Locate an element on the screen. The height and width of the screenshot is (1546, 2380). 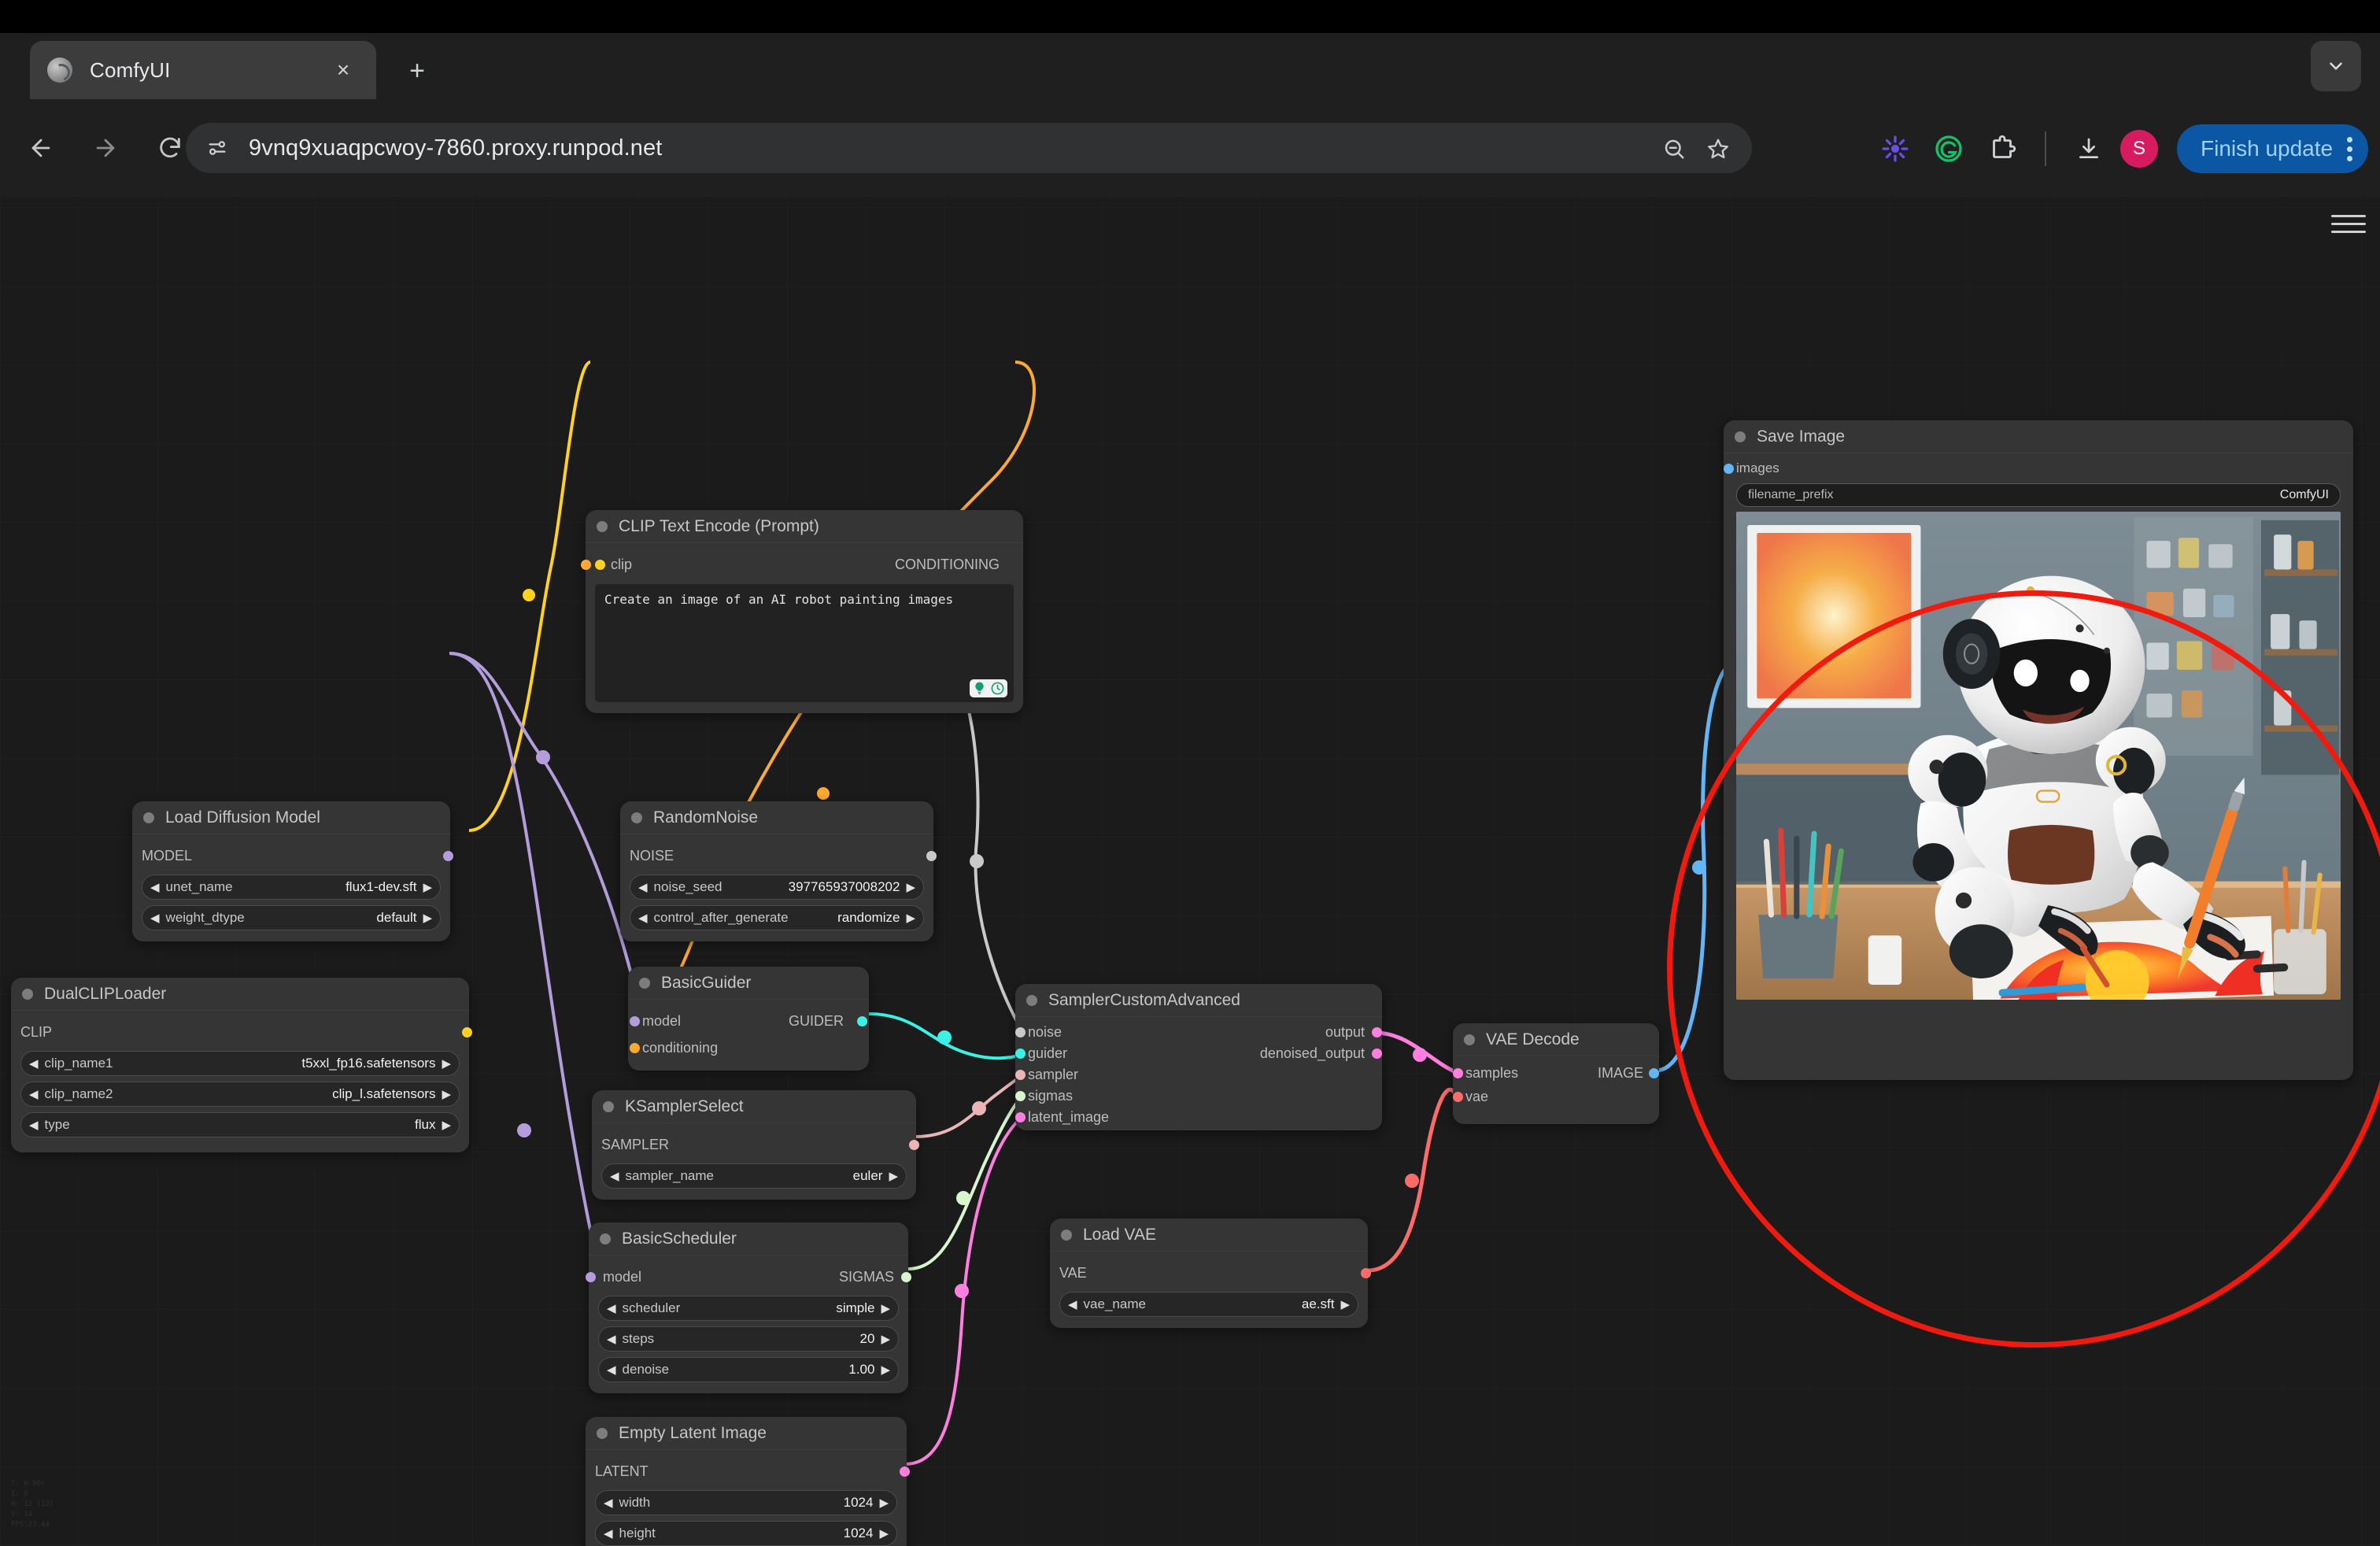
port-sigmas-in: sigmas is located at coordinates (1192, 1096).